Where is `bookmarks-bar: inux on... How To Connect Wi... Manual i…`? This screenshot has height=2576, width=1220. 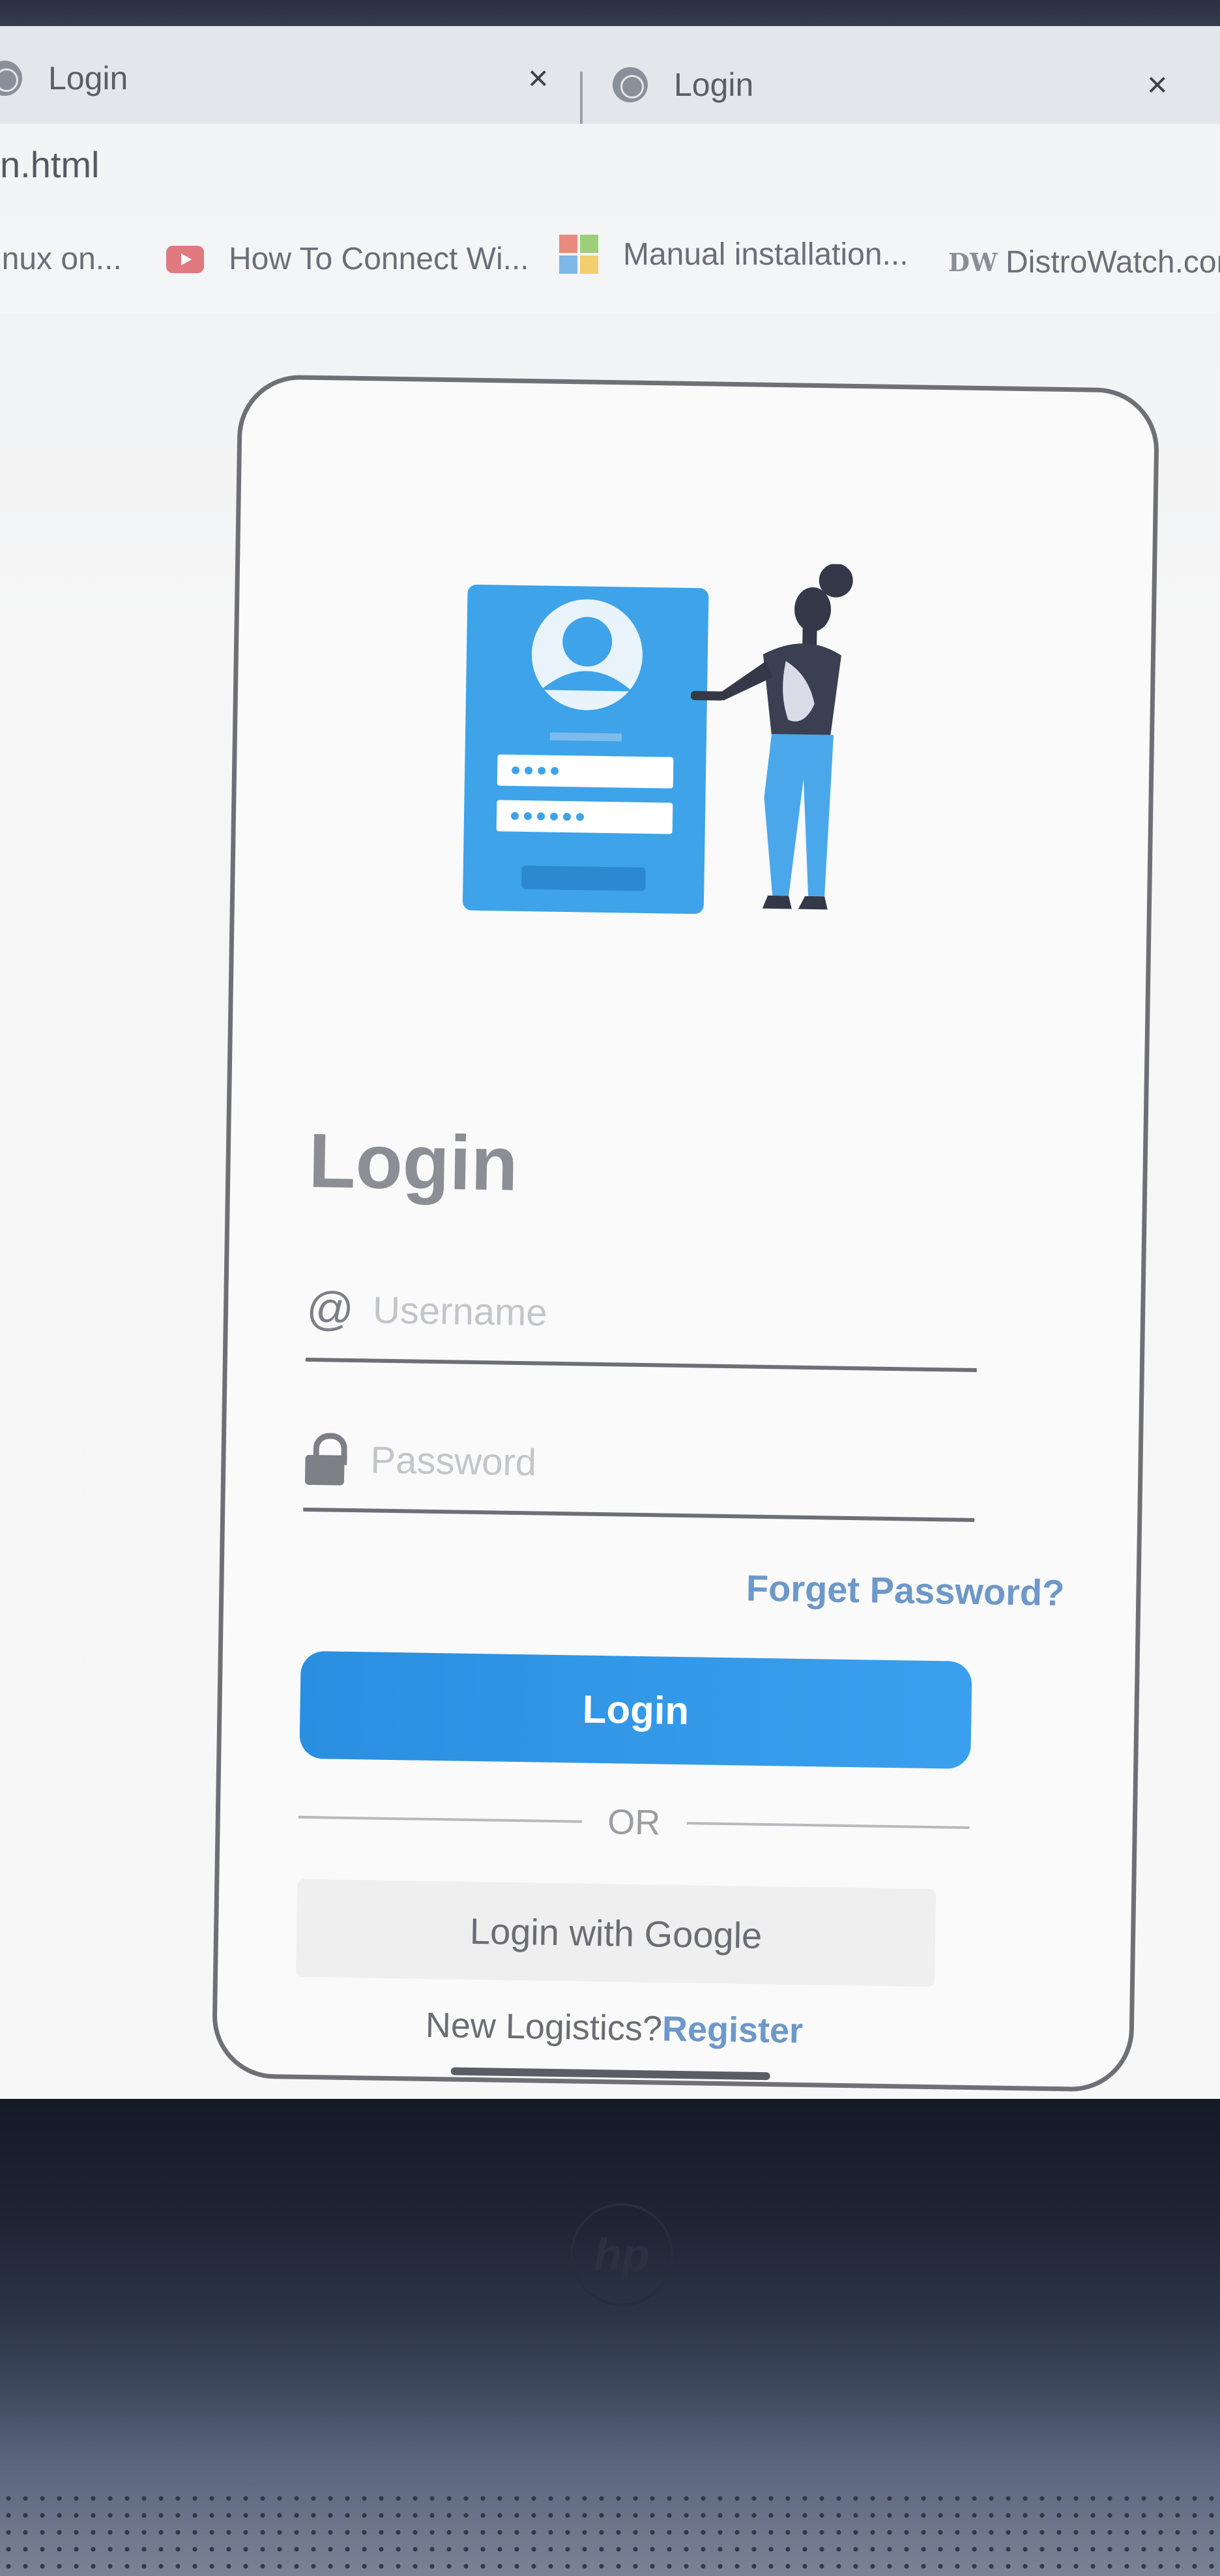 bookmarks-bar: inux on... How To Connect Wi... Manual i… is located at coordinates (610, 264).